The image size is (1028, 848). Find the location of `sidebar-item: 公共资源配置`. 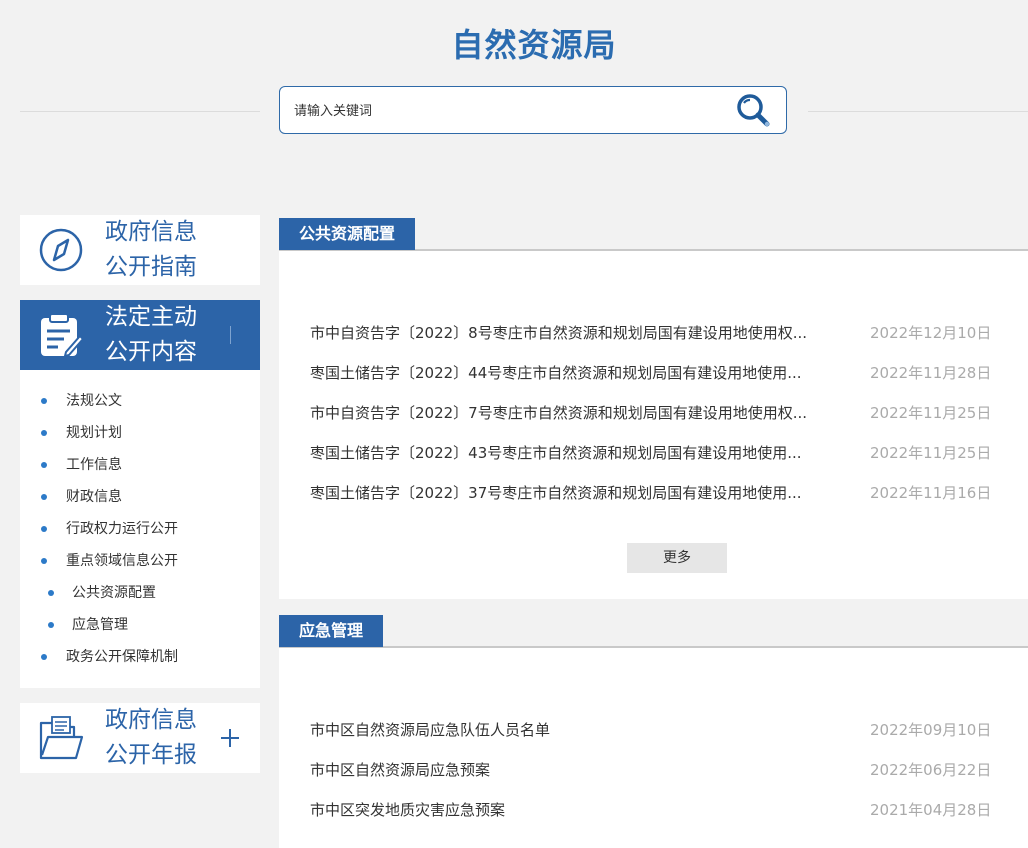

sidebar-item: 公共资源配置 is located at coordinates (140, 596).